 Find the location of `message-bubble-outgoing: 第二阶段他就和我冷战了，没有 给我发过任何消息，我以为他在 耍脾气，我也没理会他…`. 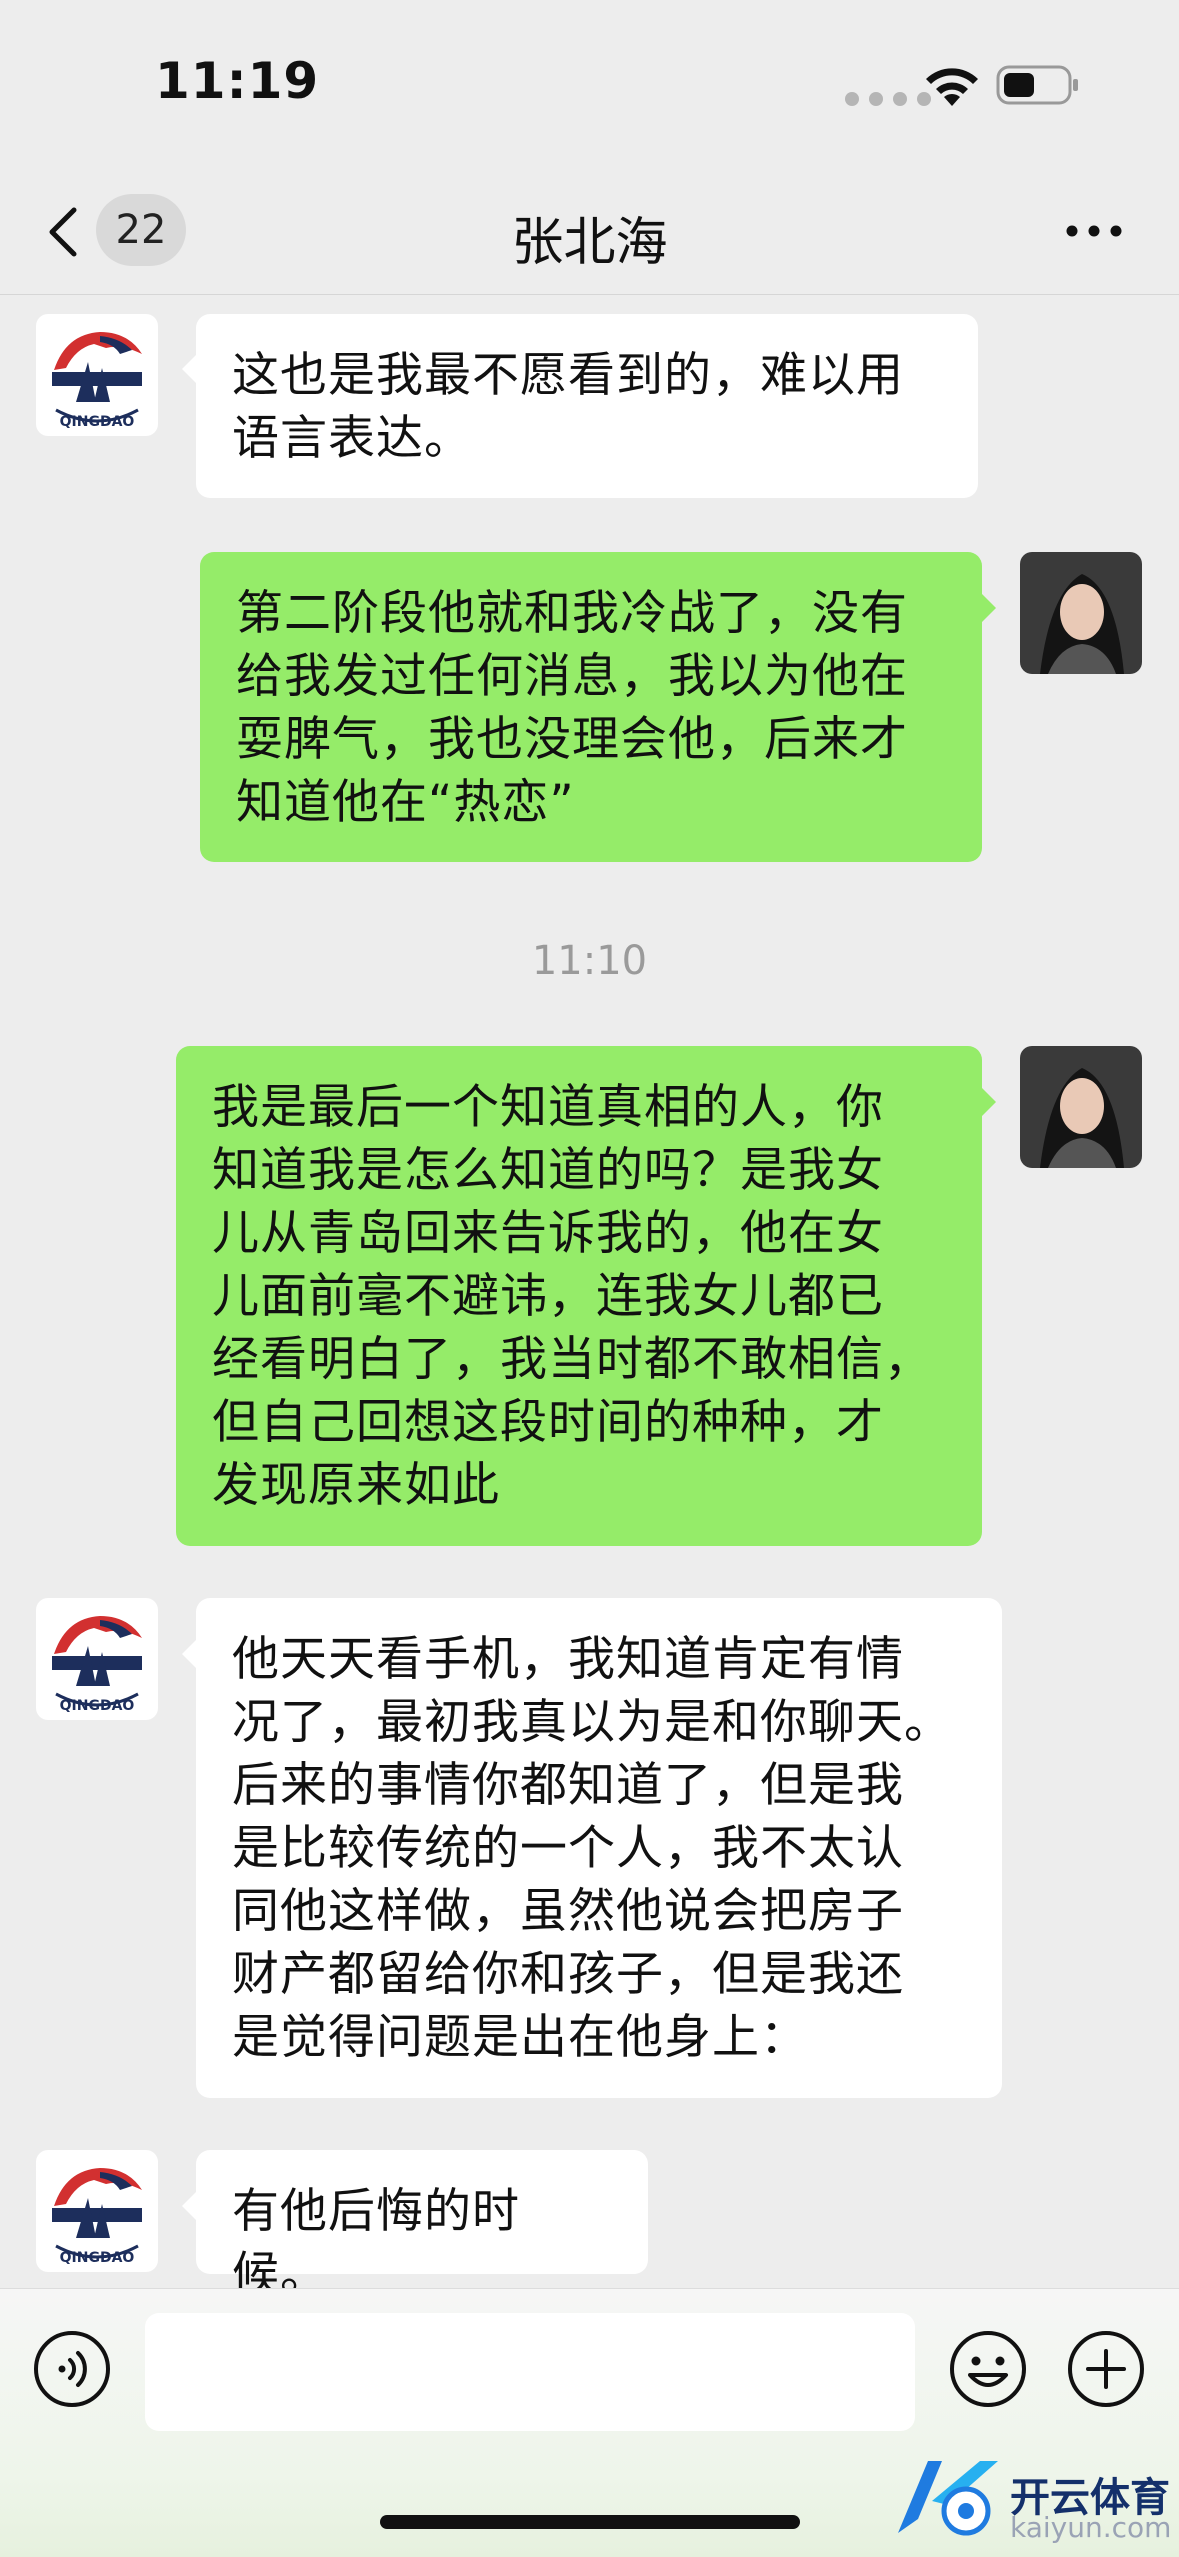

message-bubble-outgoing: 第二阶段他就和我冷战了，没有 给我发过任何消息，我以为他在 耍脾气，我也没理会他… is located at coordinates (591, 707).